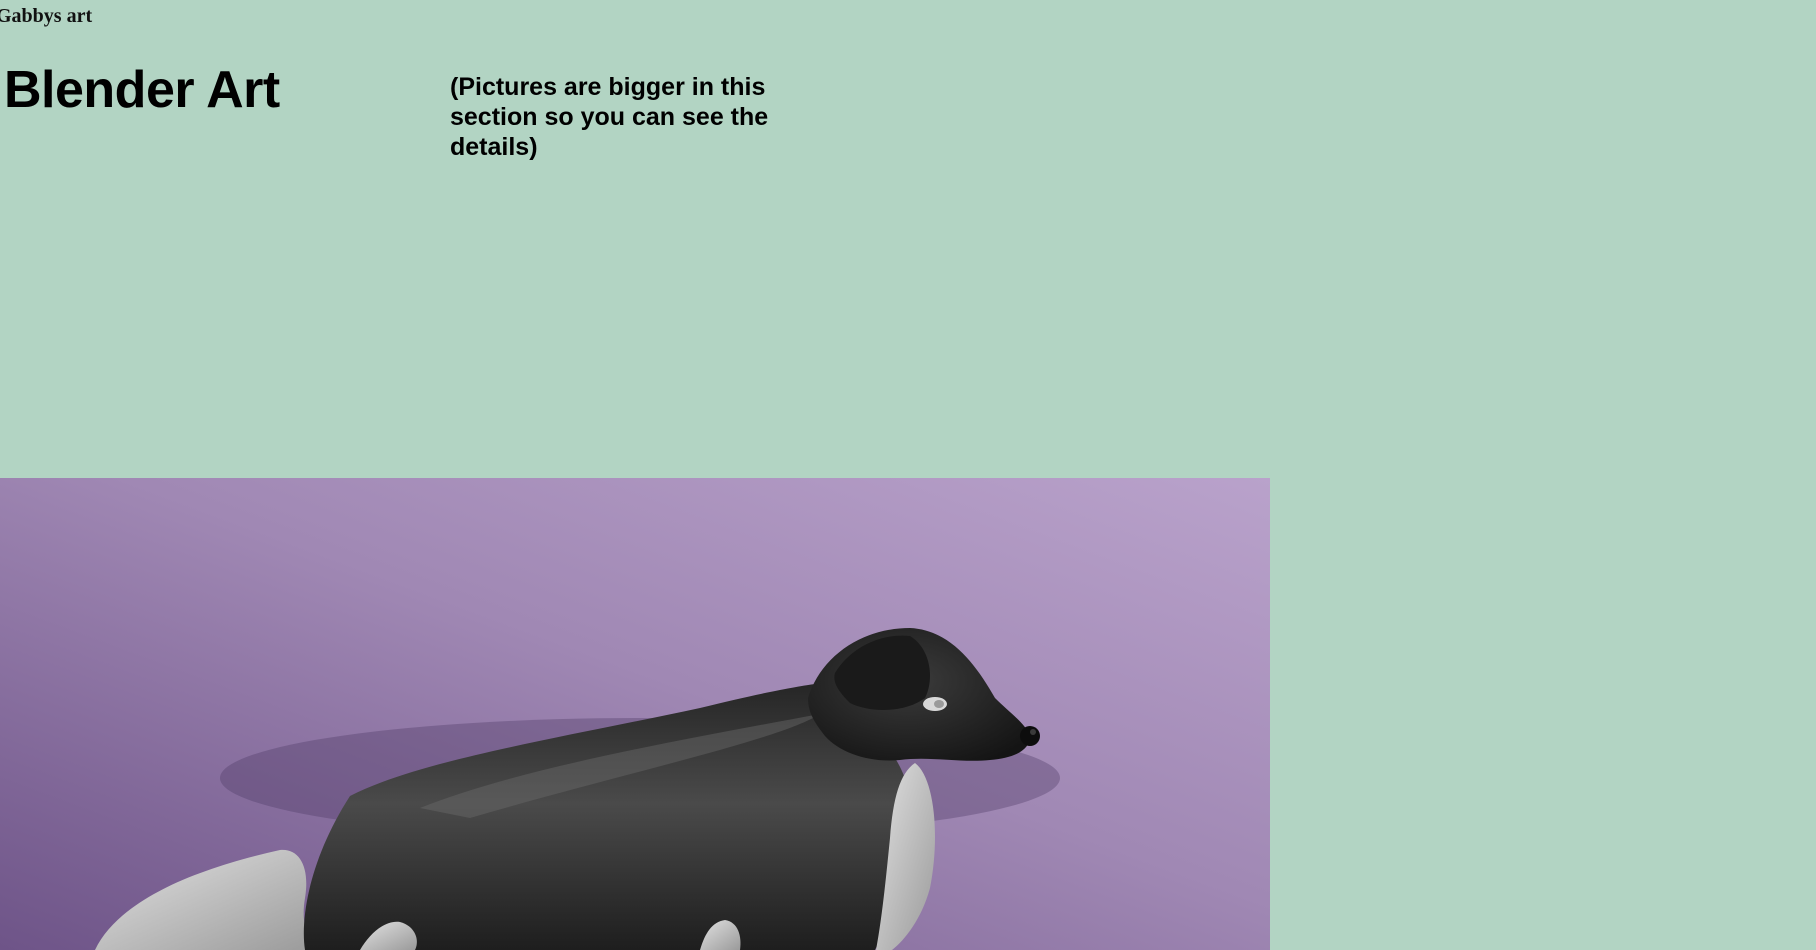 This screenshot has height=950, width=1816. I want to click on site-title: Gabbys art, so click(46, 16).